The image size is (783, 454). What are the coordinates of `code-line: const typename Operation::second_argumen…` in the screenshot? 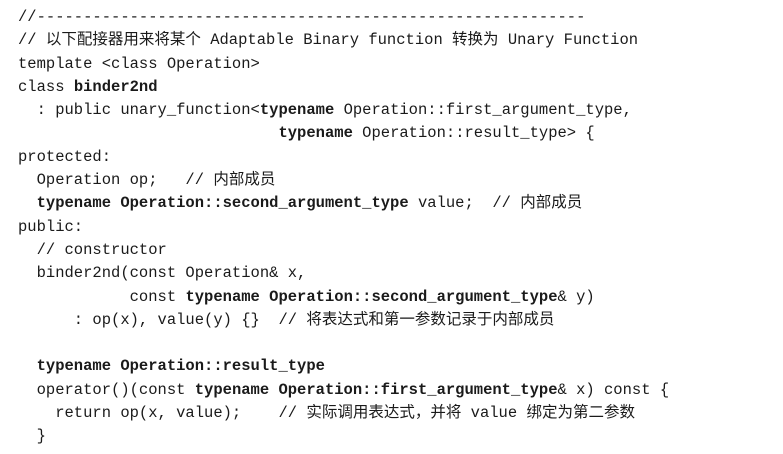 It's located at (343, 297).